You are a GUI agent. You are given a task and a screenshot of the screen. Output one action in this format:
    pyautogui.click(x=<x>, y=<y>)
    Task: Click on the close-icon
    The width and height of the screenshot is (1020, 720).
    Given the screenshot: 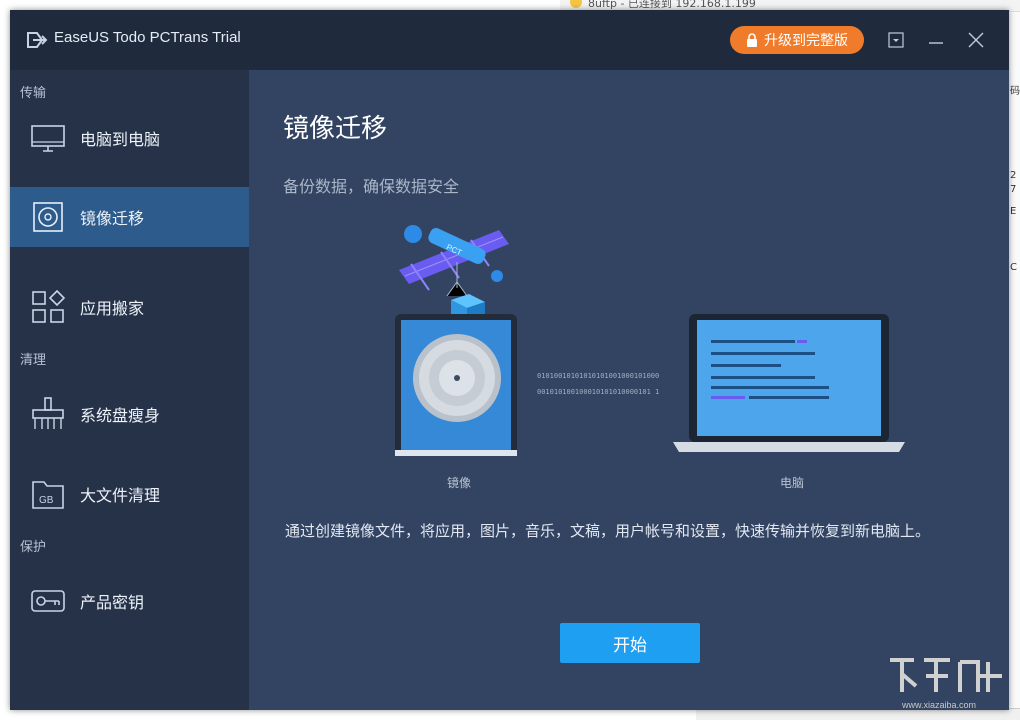 What is the action you would take?
    pyautogui.click(x=976, y=40)
    